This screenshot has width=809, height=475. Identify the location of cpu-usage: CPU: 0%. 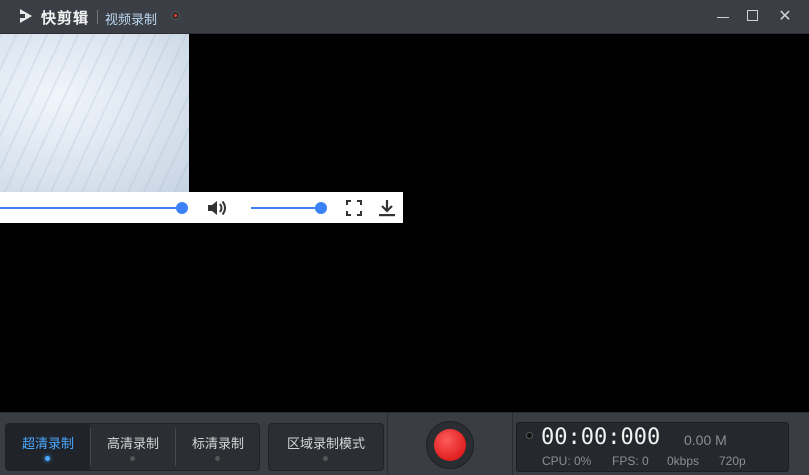
(567, 461).